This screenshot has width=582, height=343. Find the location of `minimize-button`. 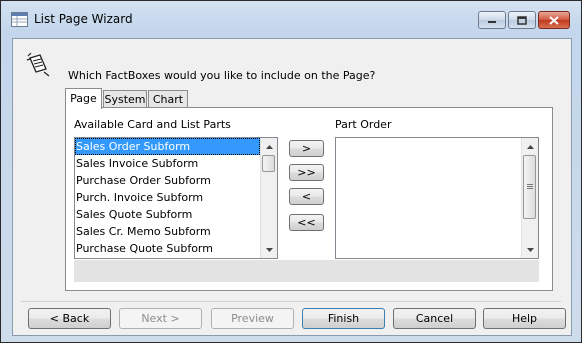

minimize-button is located at coordinates (492, 20).